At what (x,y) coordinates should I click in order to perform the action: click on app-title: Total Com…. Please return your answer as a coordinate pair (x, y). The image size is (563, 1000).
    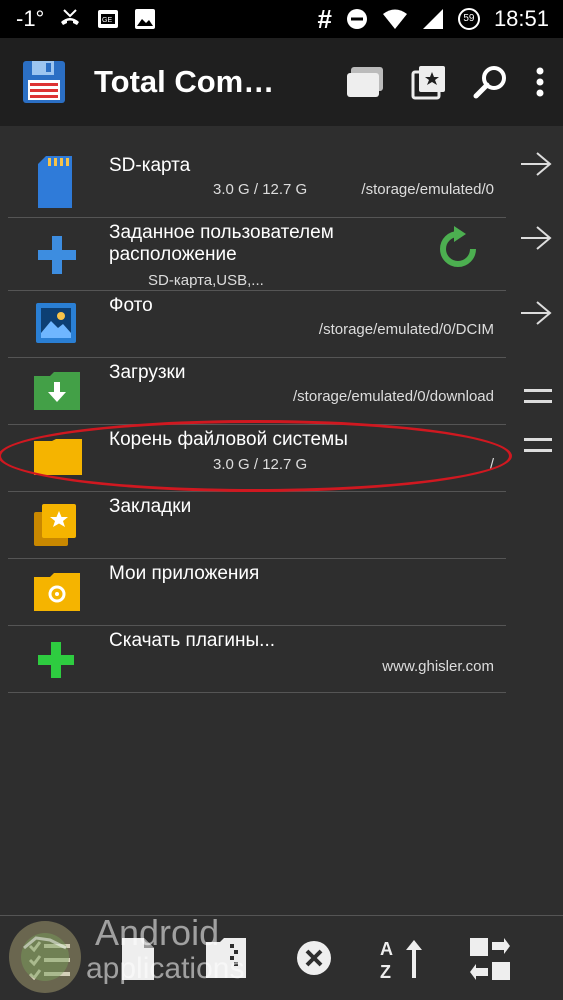
    Looking at the image, I should click on (184, 81).